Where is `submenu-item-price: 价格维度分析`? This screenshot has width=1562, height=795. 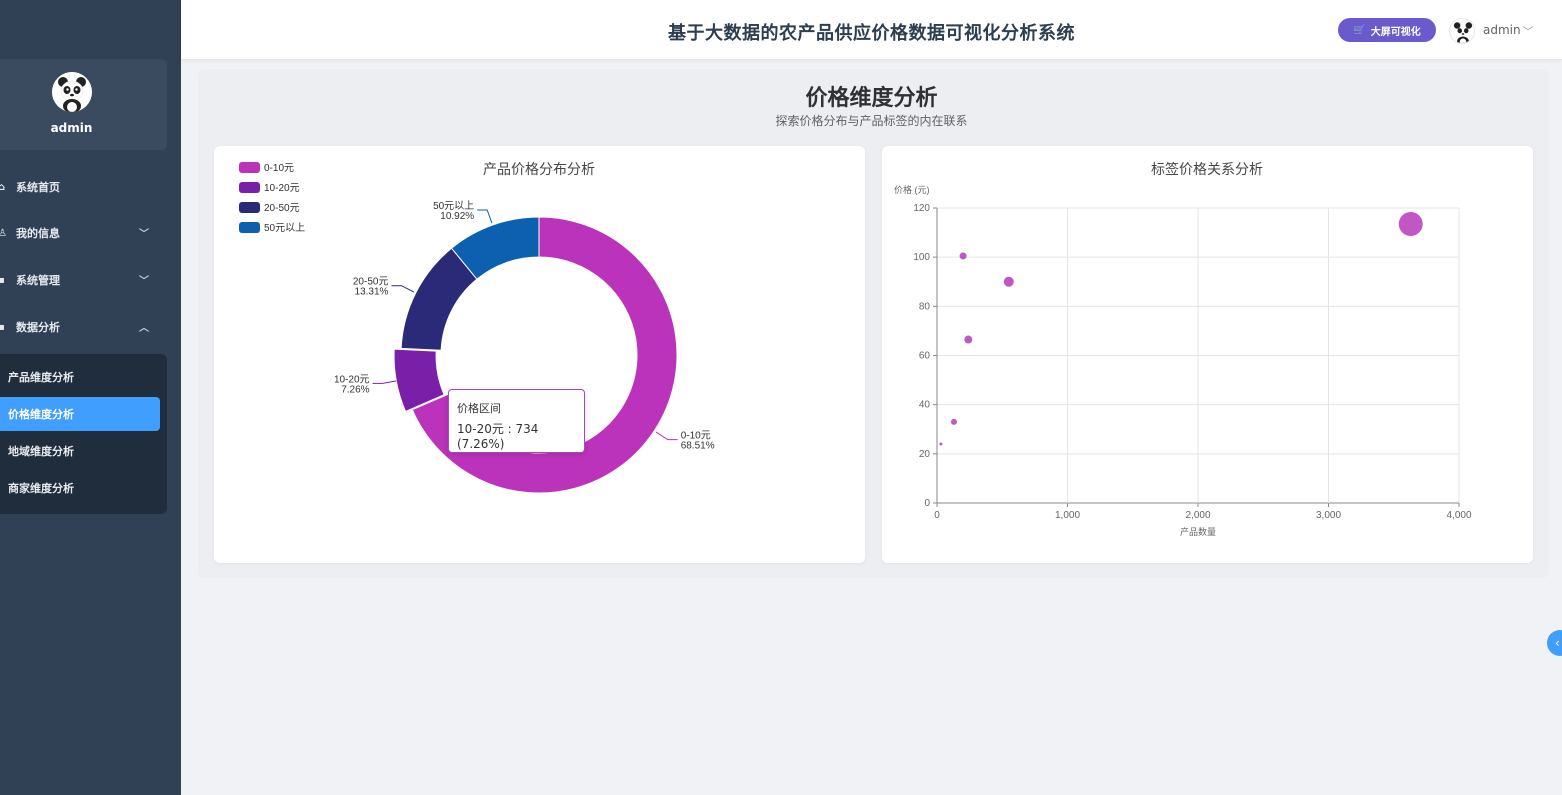 submenu-item-price: 价格维度分析 is located at coordinates (80, 414).